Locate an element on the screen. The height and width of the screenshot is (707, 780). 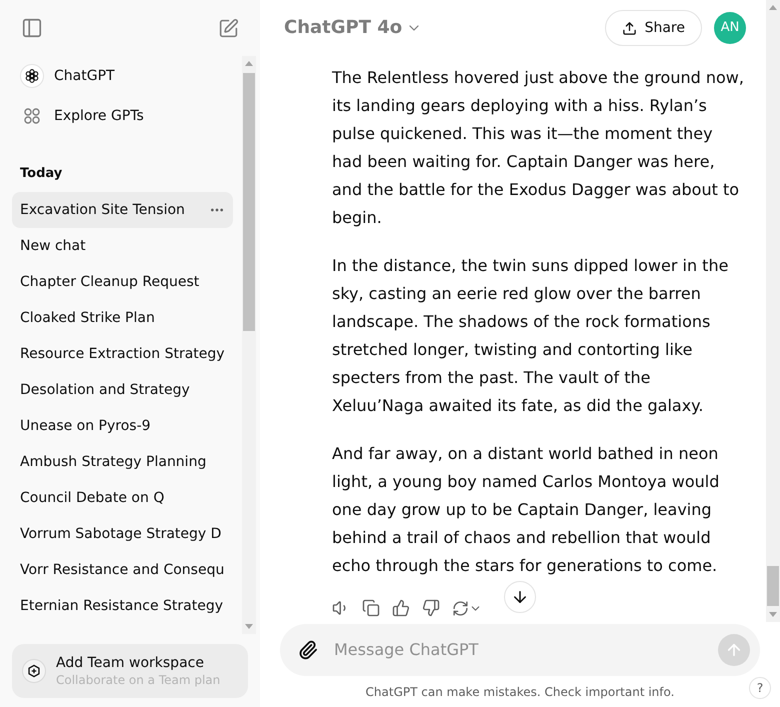
message-input: Message ChatGPT is located at coordinates (520, 650).